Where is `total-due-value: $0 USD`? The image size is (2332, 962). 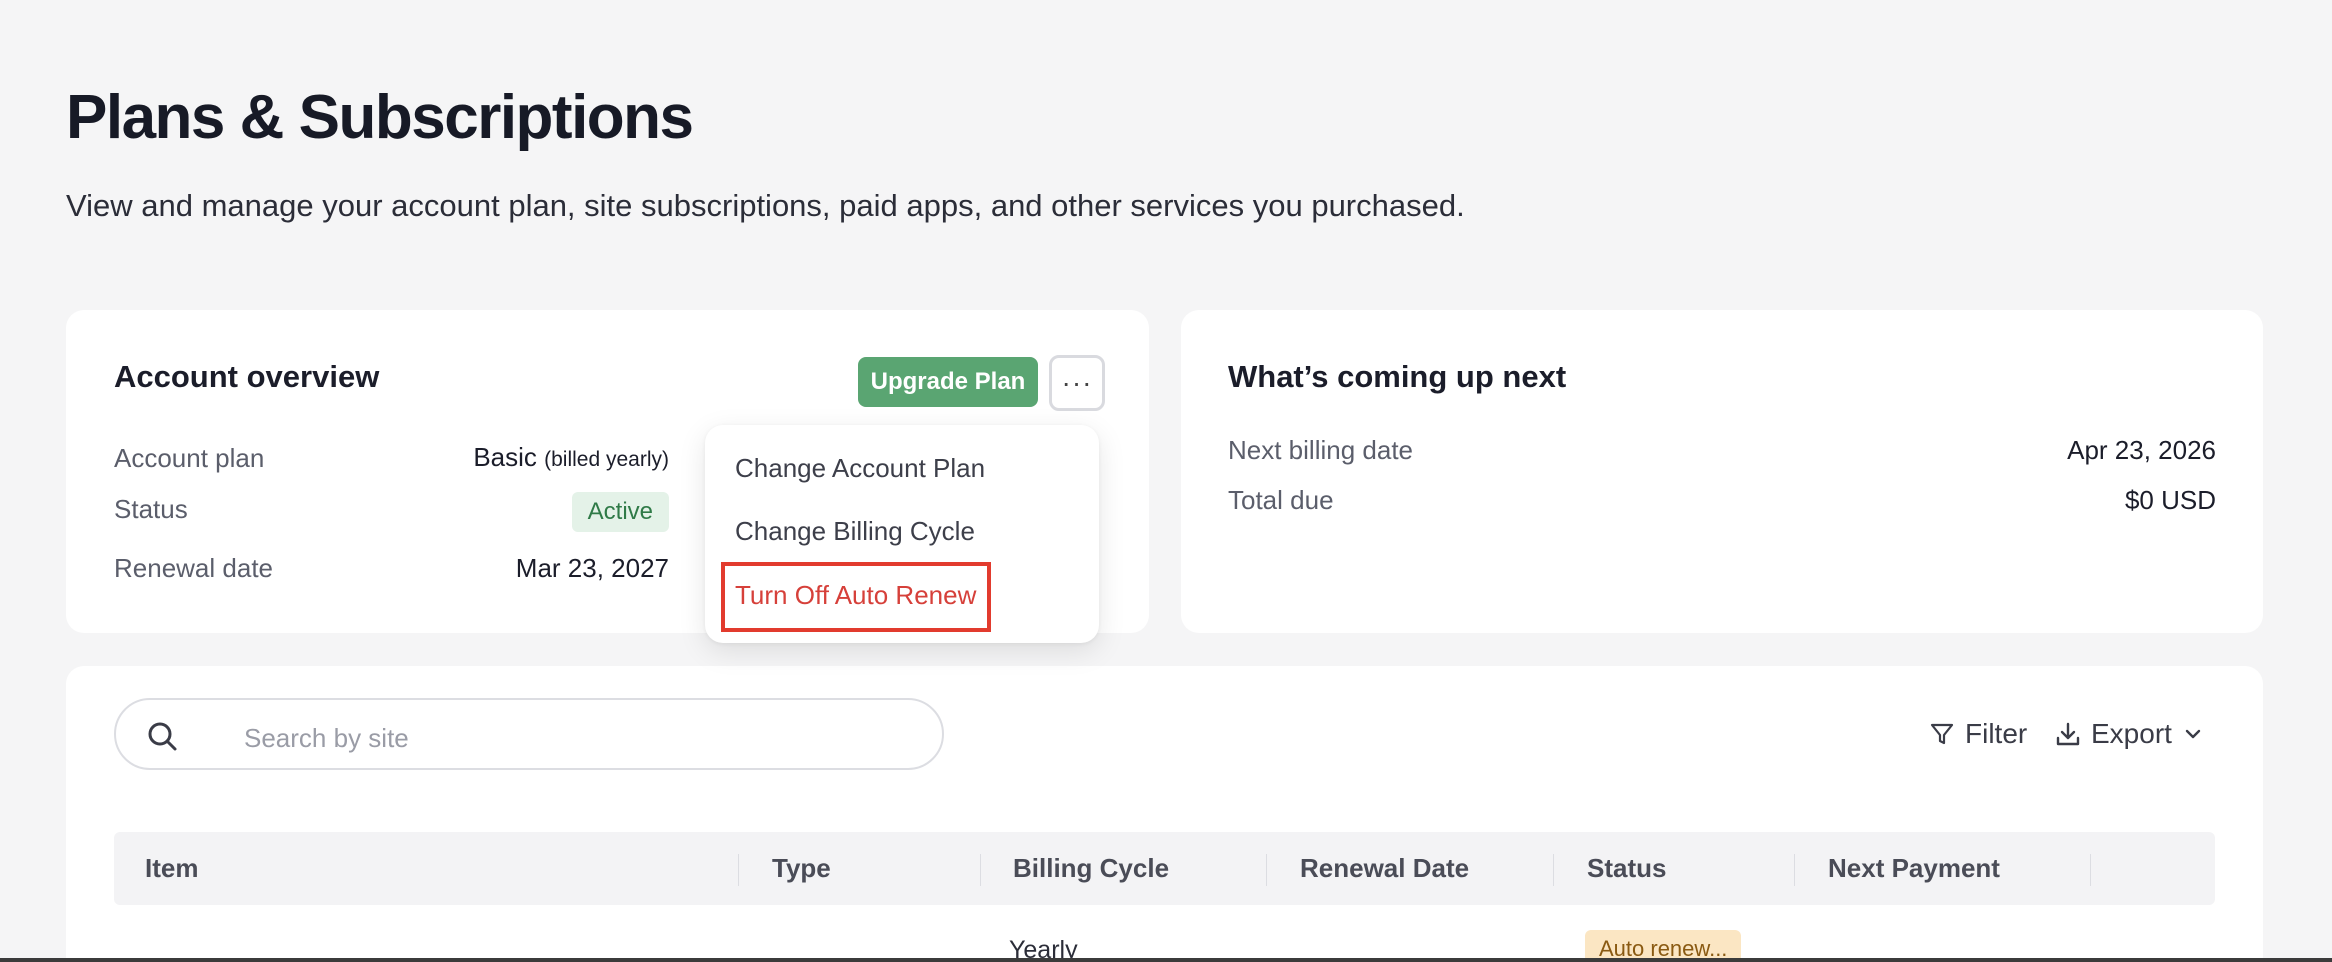
total-due-value: $0 USD is located at coordinates (2170, 500).